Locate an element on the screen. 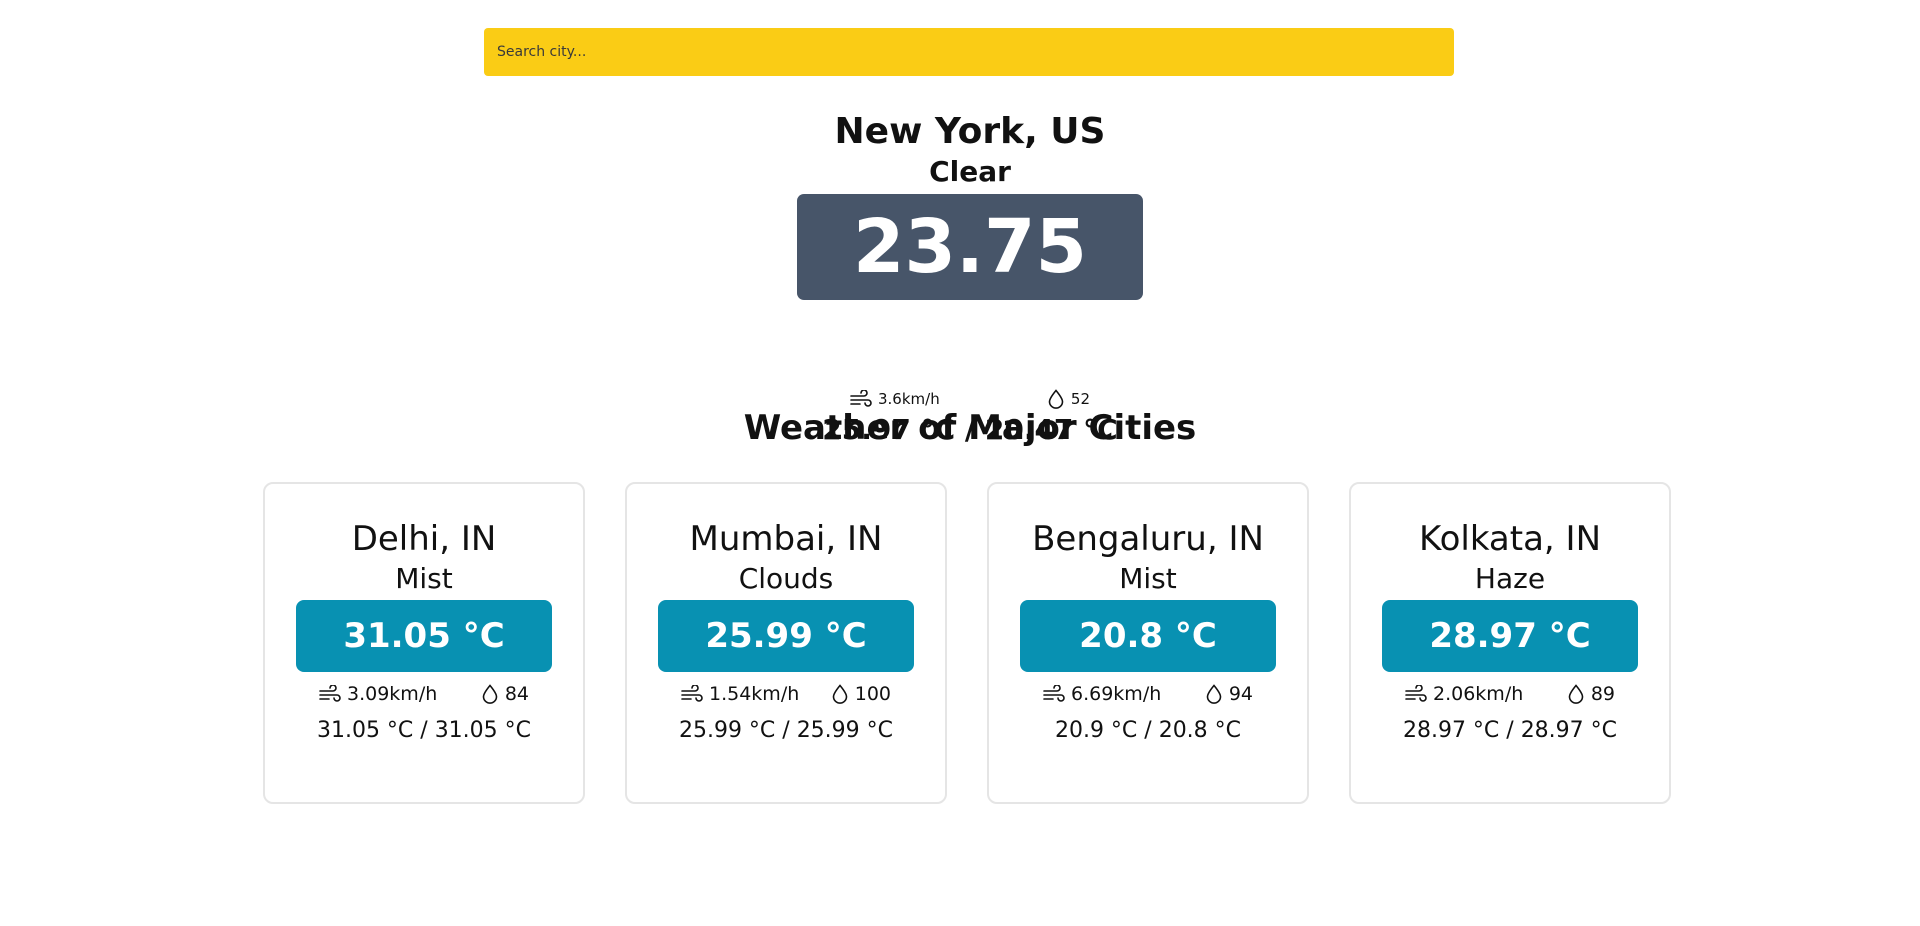 This screenshot has width=1920, height=926. city-humidity: 84 is located at coordinates (505, 694).